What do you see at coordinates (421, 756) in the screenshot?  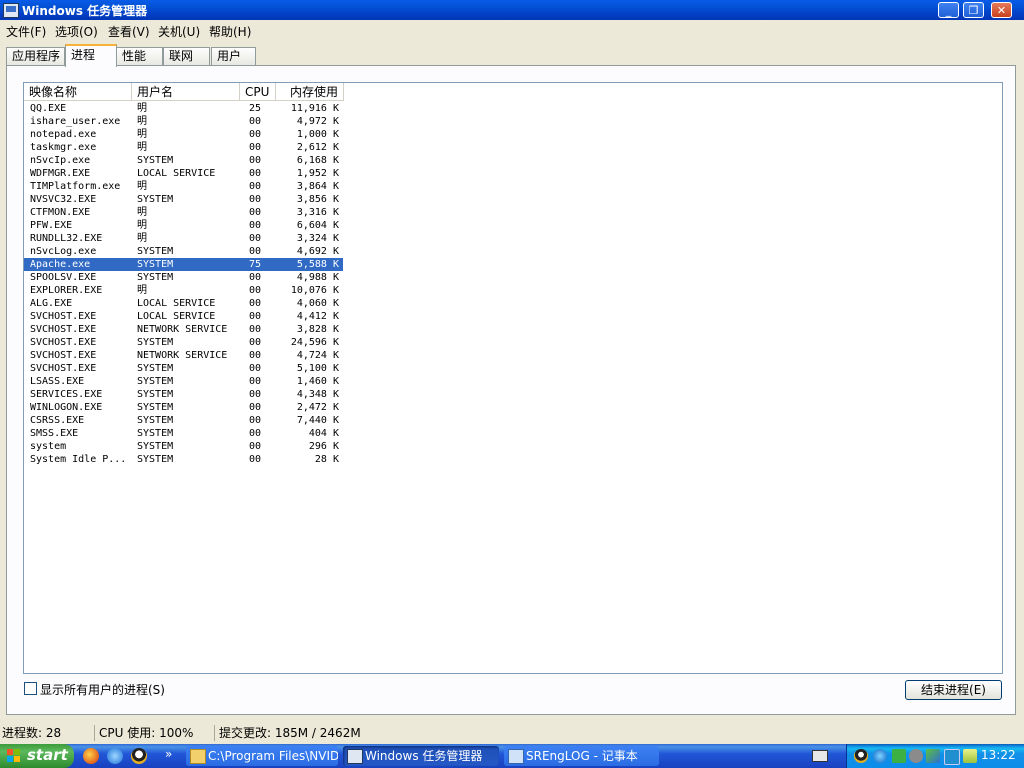 I see `task-task-manager: Windows 任务管理器` at bounding box center [421, 756].